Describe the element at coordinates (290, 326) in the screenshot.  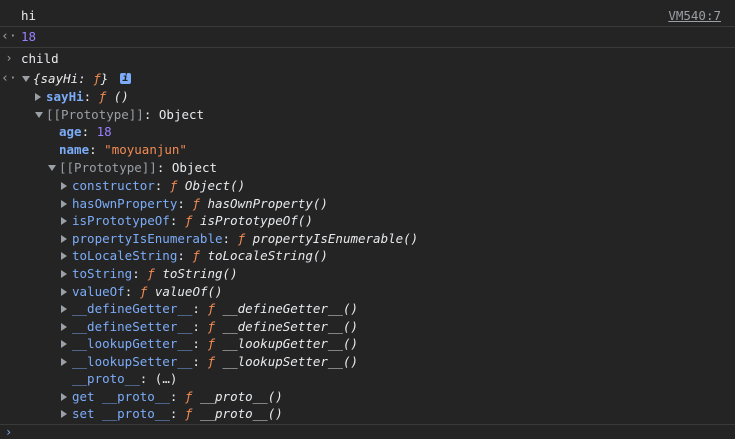
I see `function-signature: __defineSetter__()` at that location.